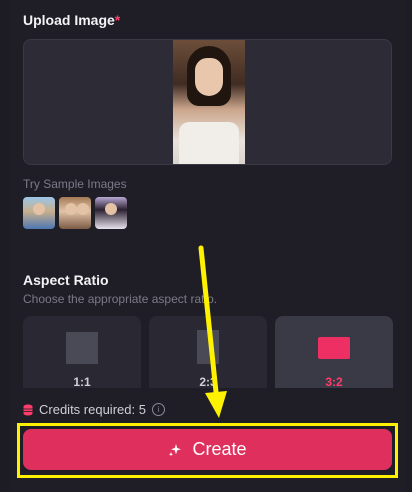  I want to click on uploaded-image-preview, so click(209, 102).